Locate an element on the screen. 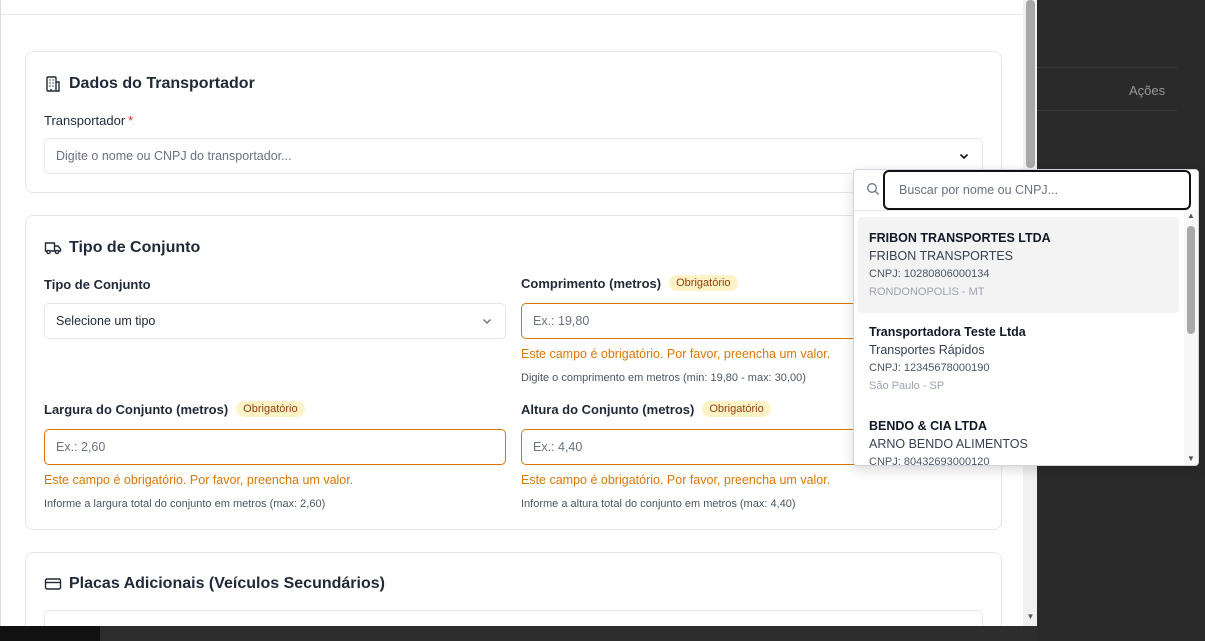 The image size is (1205, 641). tipo-select-value: Selecione um tipo is located at coordinates (106, 321).